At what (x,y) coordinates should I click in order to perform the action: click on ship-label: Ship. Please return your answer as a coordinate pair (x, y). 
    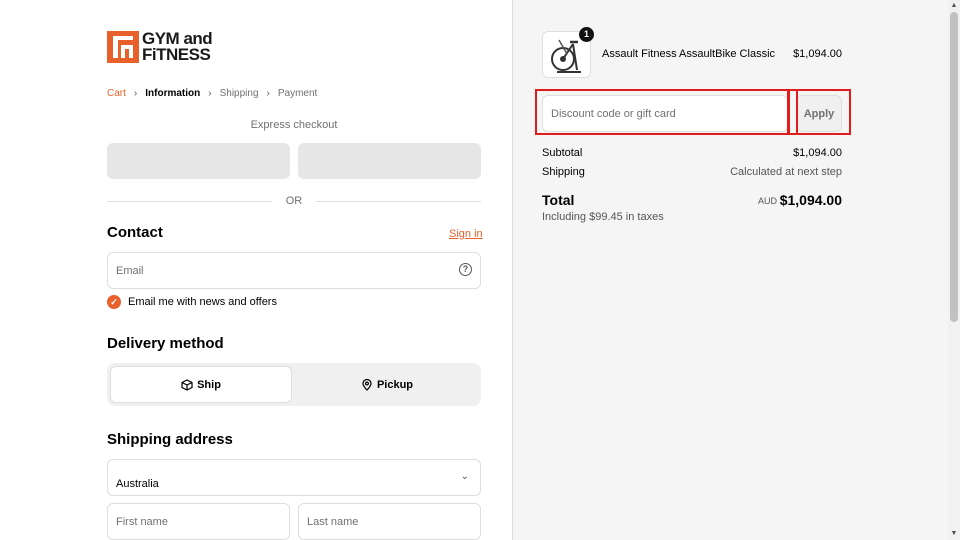
    Looking at the image, I should click on (209, 384).